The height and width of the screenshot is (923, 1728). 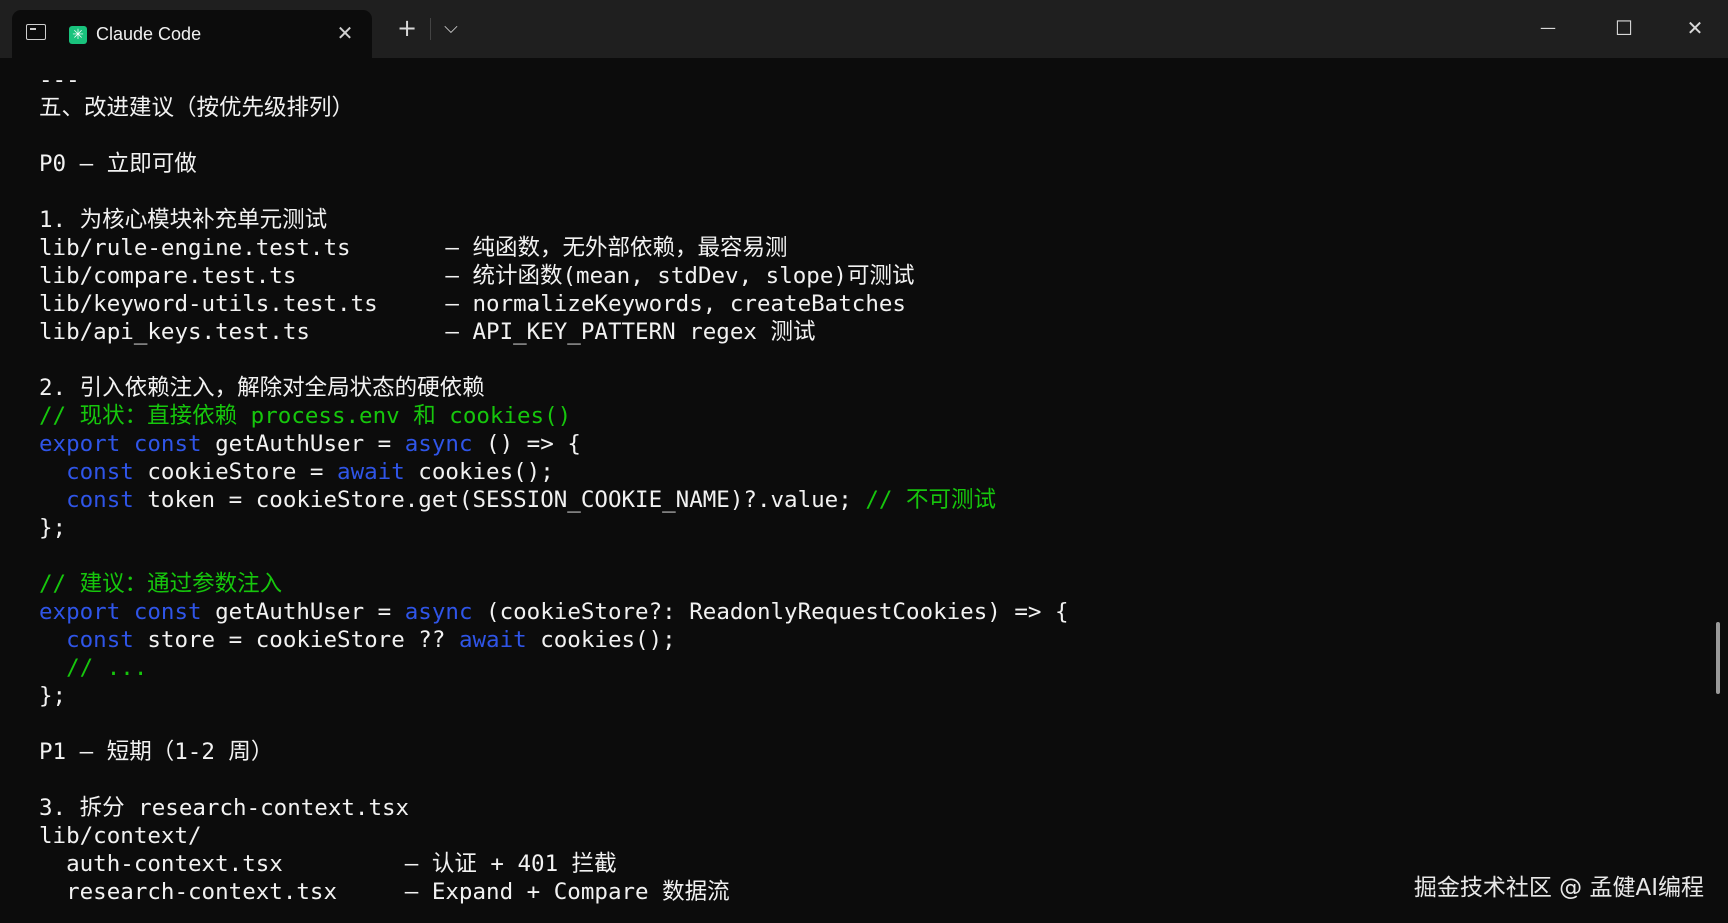 I want to click on code-comment: // 不可测试, so click(x=930, y=500).